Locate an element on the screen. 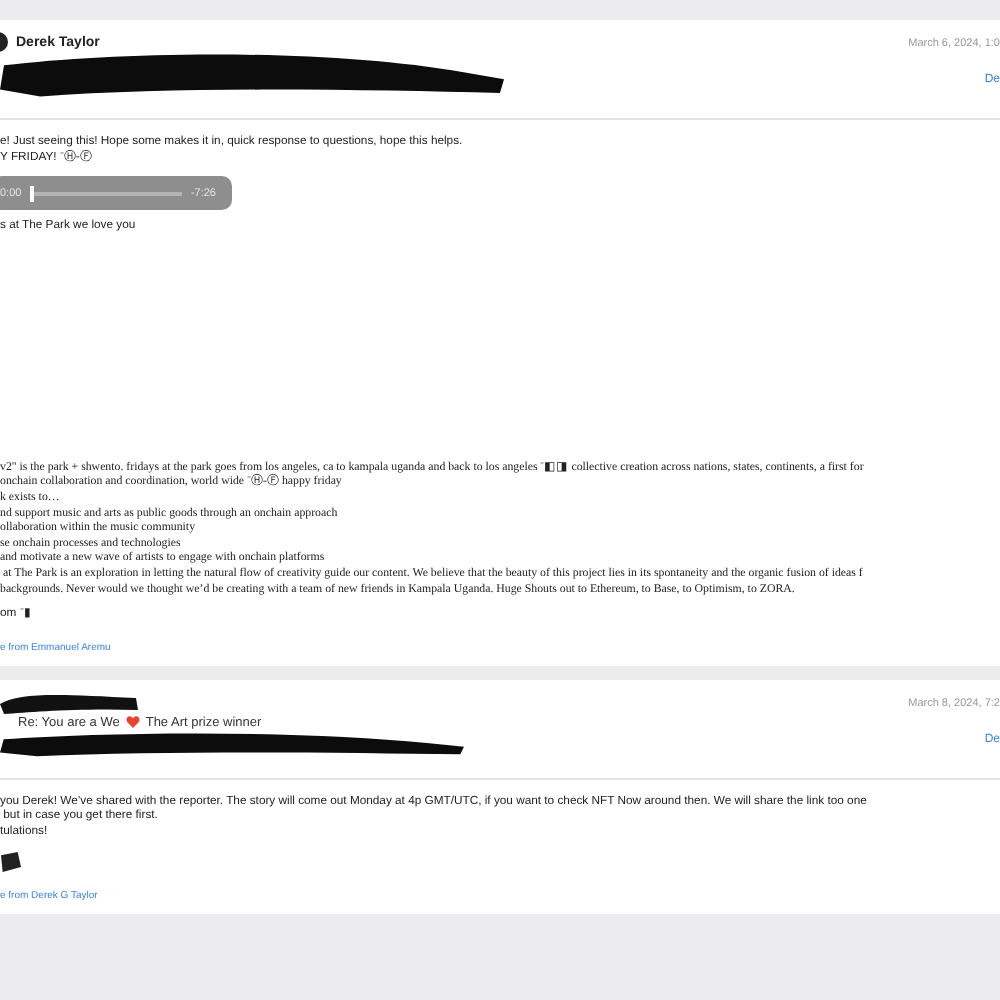  heart-icon is located at coordinates (132, 722).